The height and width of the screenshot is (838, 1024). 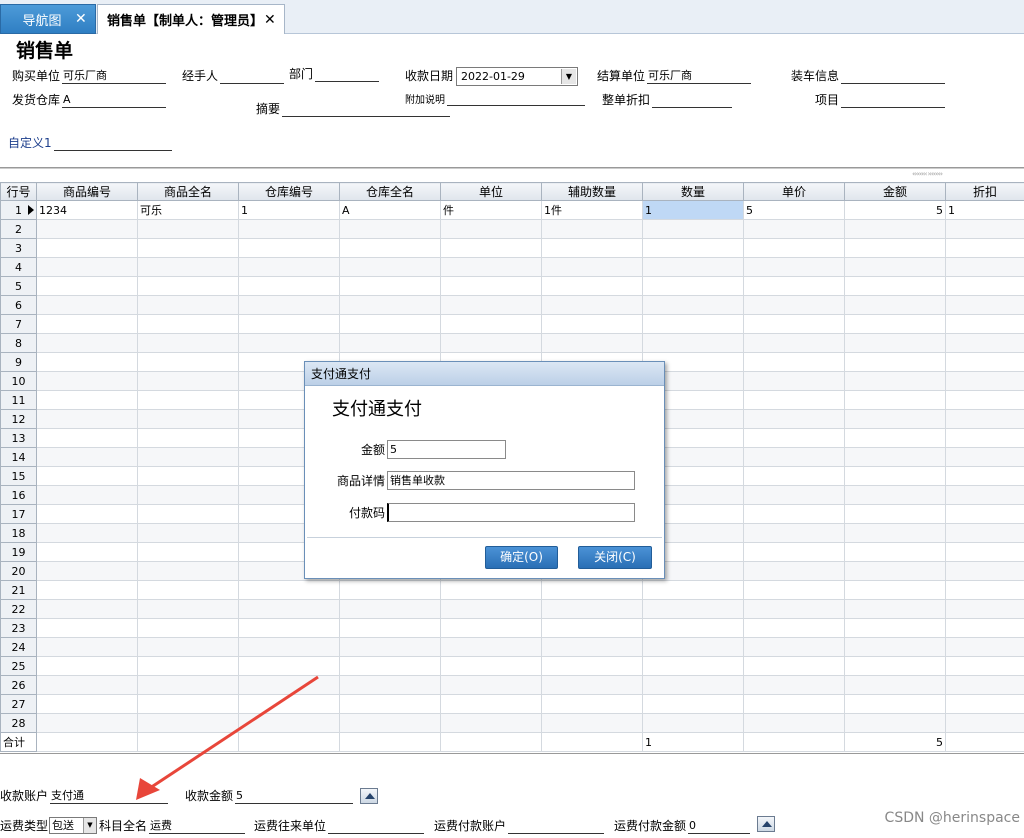 What do you see at coordinates (270, 20) in the screenshot?
I see `close-icon: ✕` at bounding box center [270, 20].